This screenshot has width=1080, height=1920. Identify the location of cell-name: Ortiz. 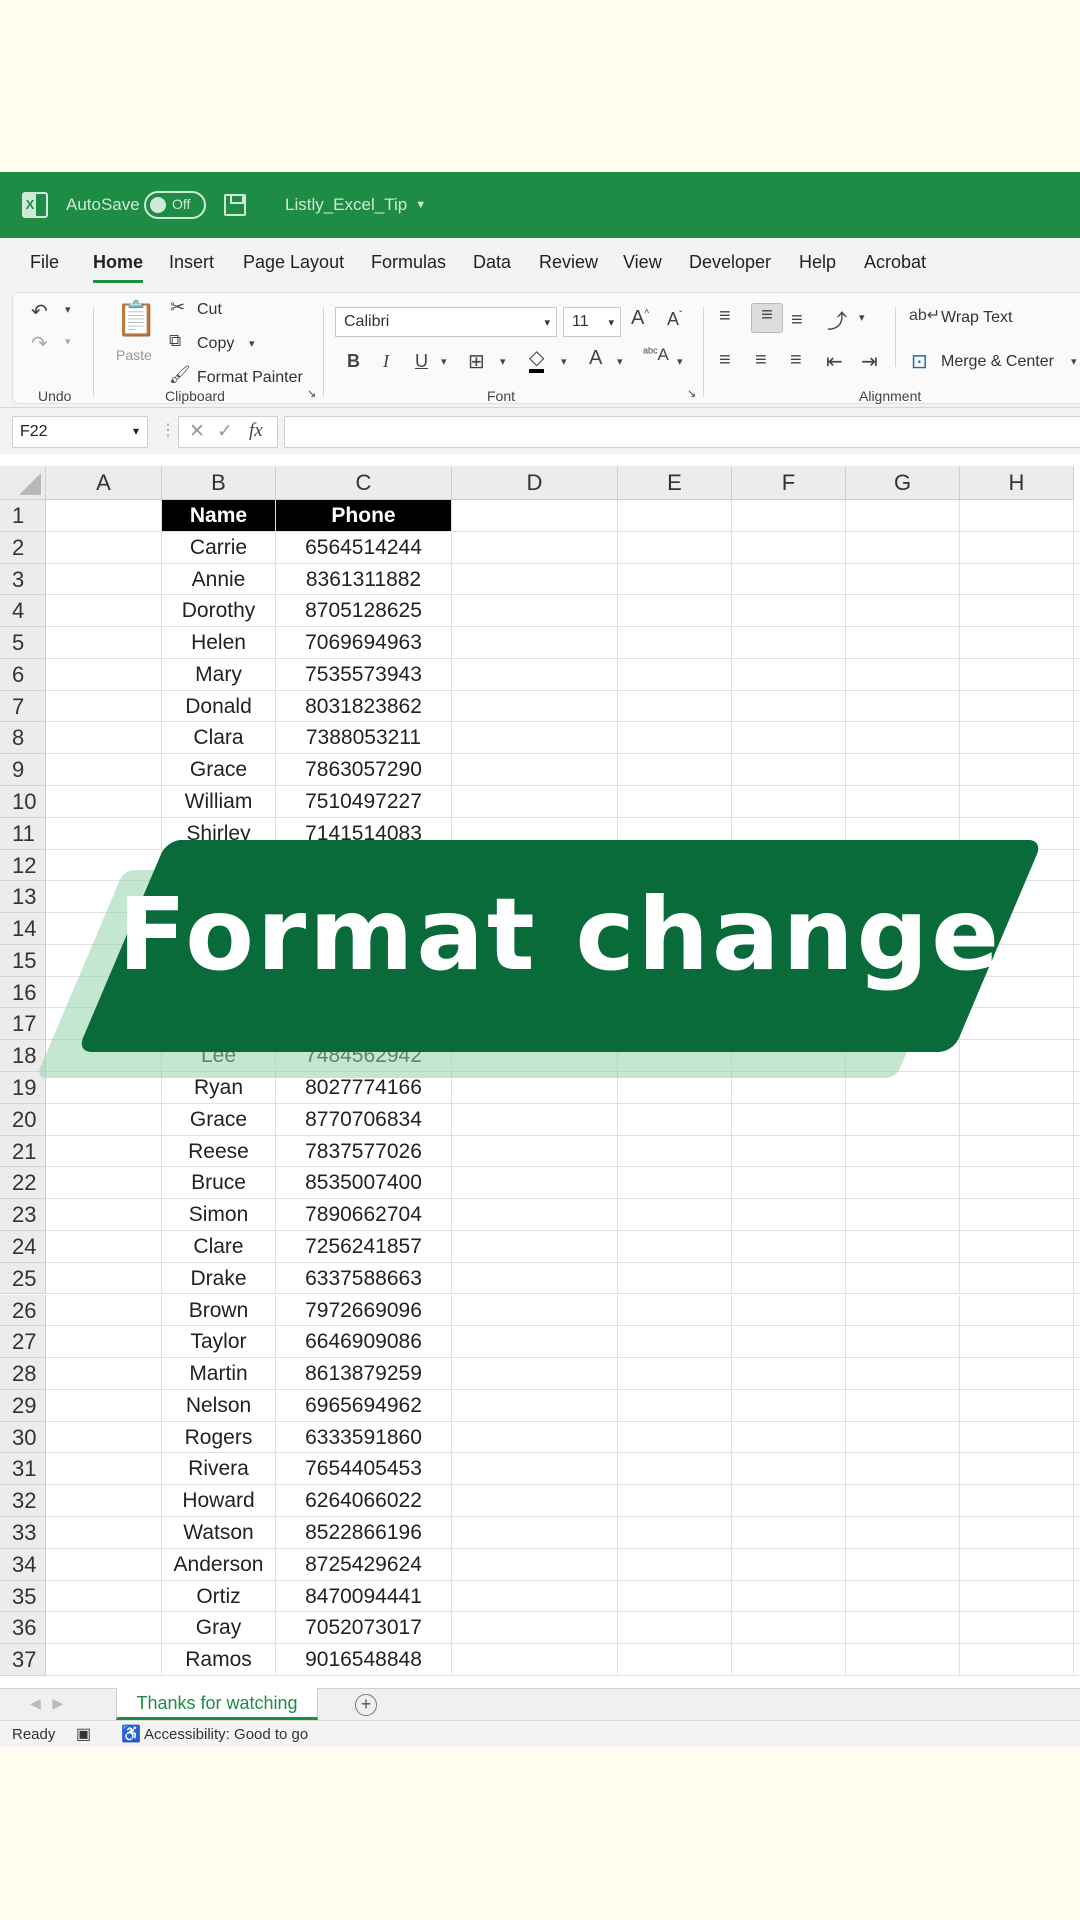
(219, 1596).